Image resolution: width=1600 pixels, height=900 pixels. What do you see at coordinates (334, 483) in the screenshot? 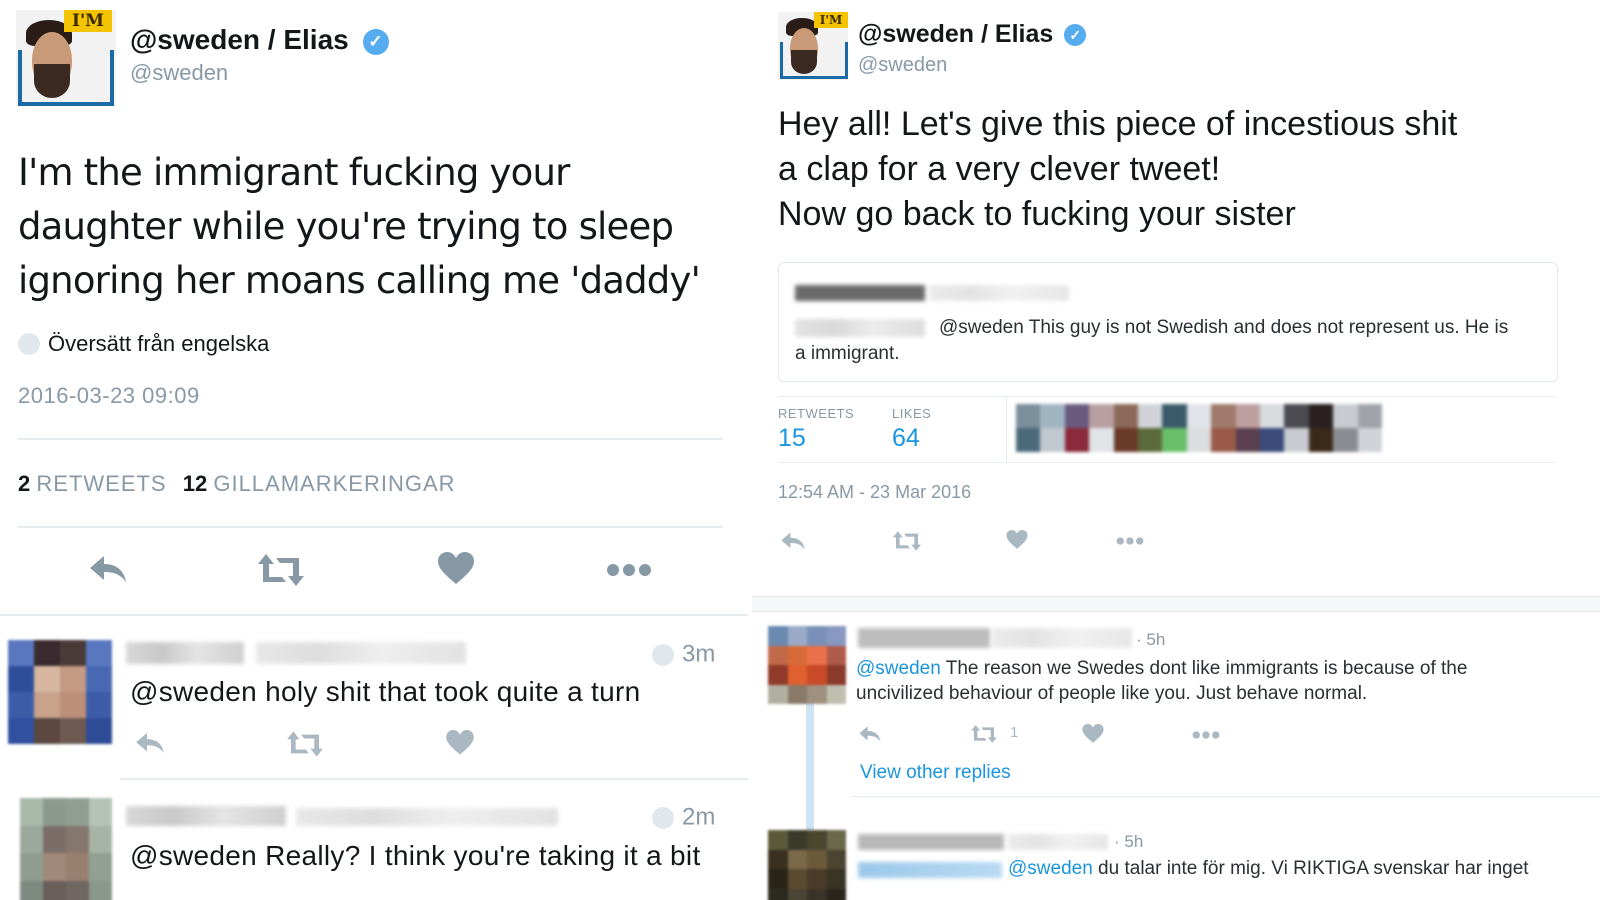
I see `likes-label: GILLAMARKERINGAR` at bounding box center [334, 483].